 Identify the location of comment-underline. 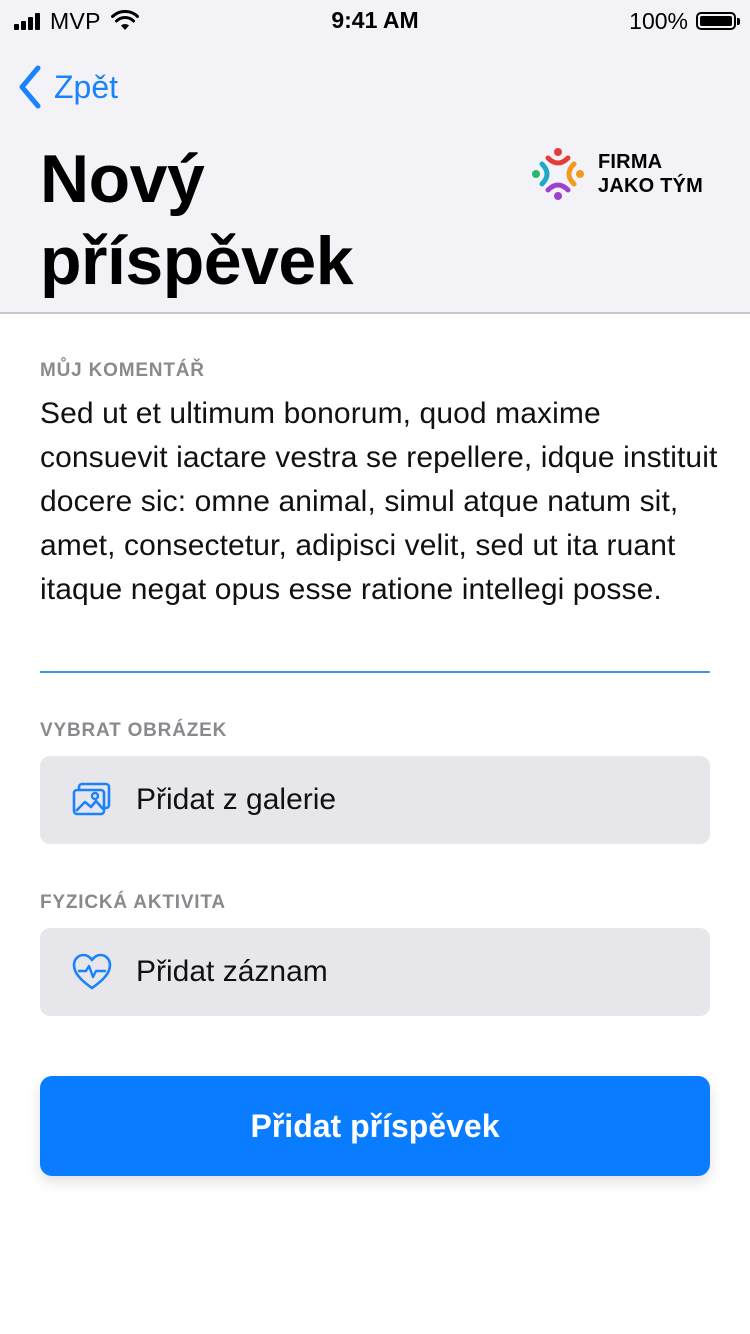
(375, 672).